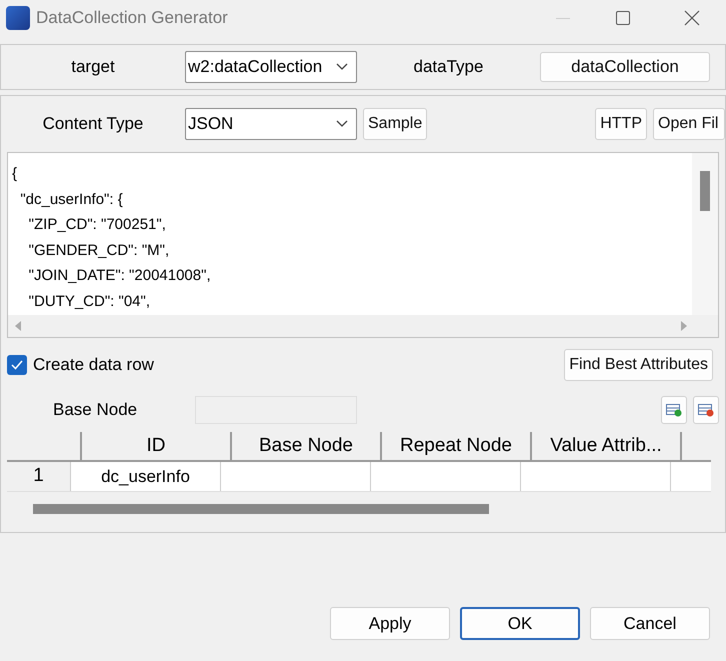  I want to click on code-line: "DUTY_CD": "04",, so click(89, 302).